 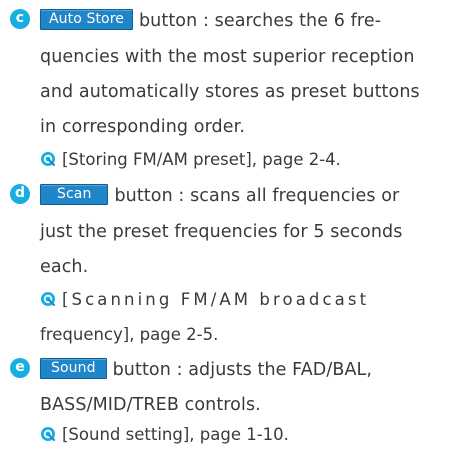 I want to click on page-reference: [Scanning FM/AM broadcast, so click(x=204, y=300).